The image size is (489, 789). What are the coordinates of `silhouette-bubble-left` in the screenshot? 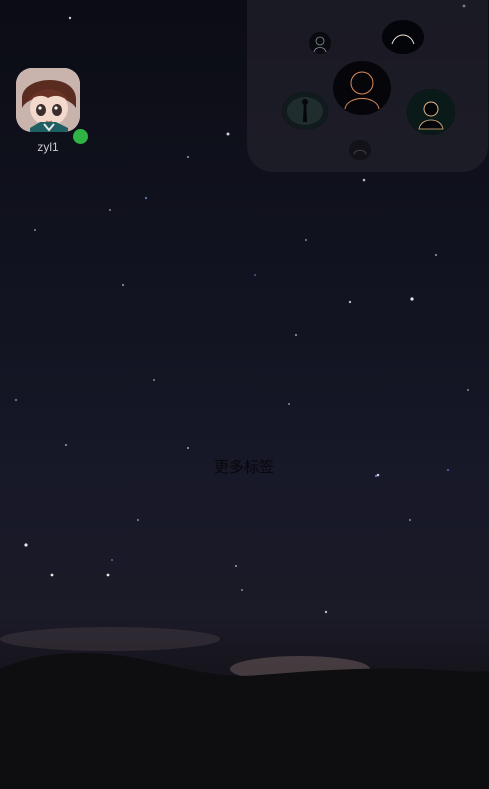 It's located at (305, 111).